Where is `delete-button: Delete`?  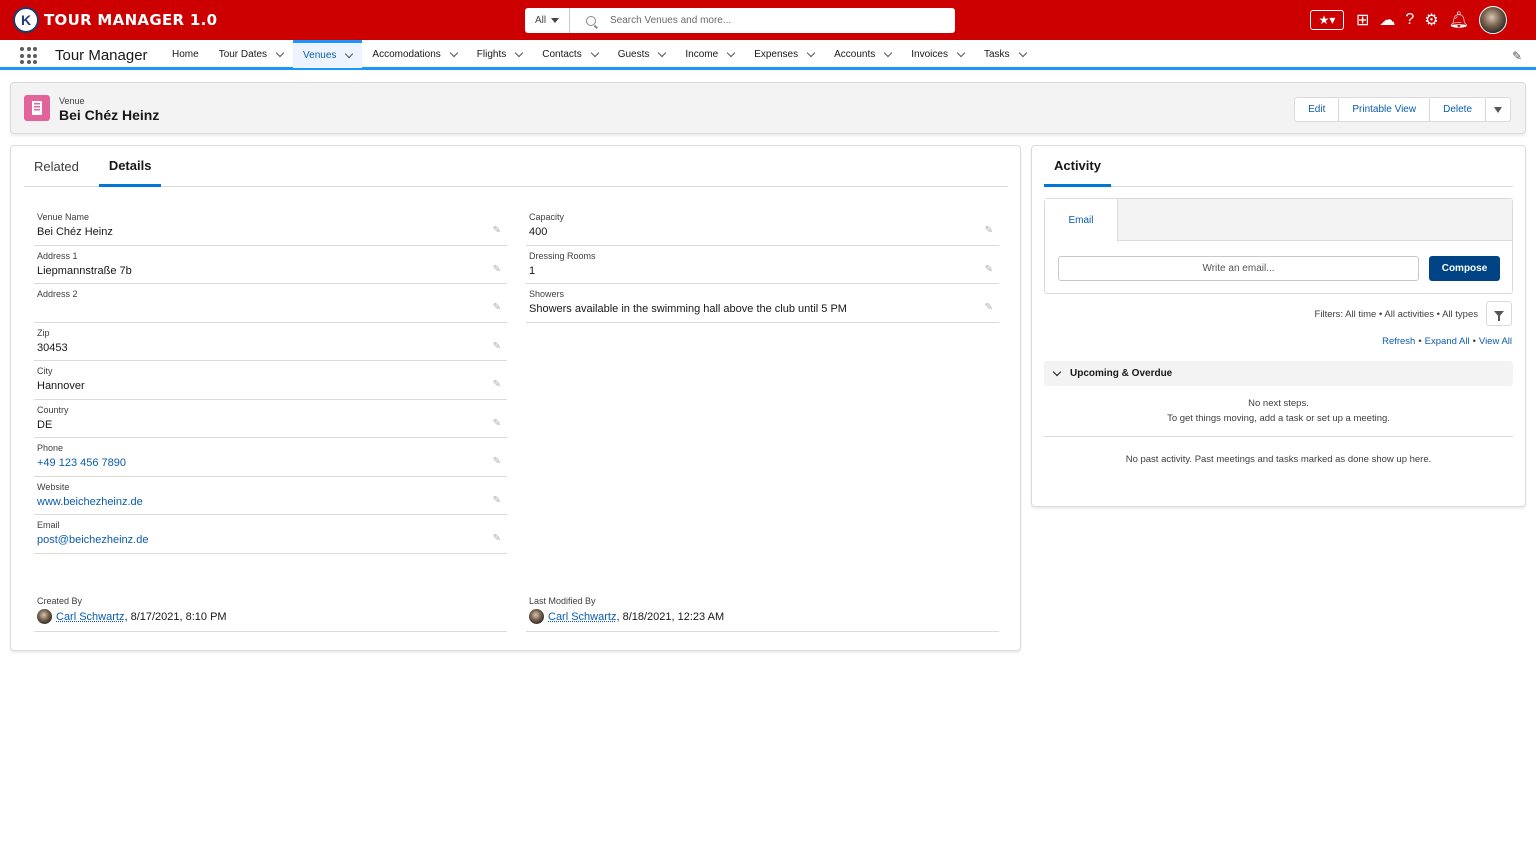 delete-button: Delete is located at coordinates (1457, 109).